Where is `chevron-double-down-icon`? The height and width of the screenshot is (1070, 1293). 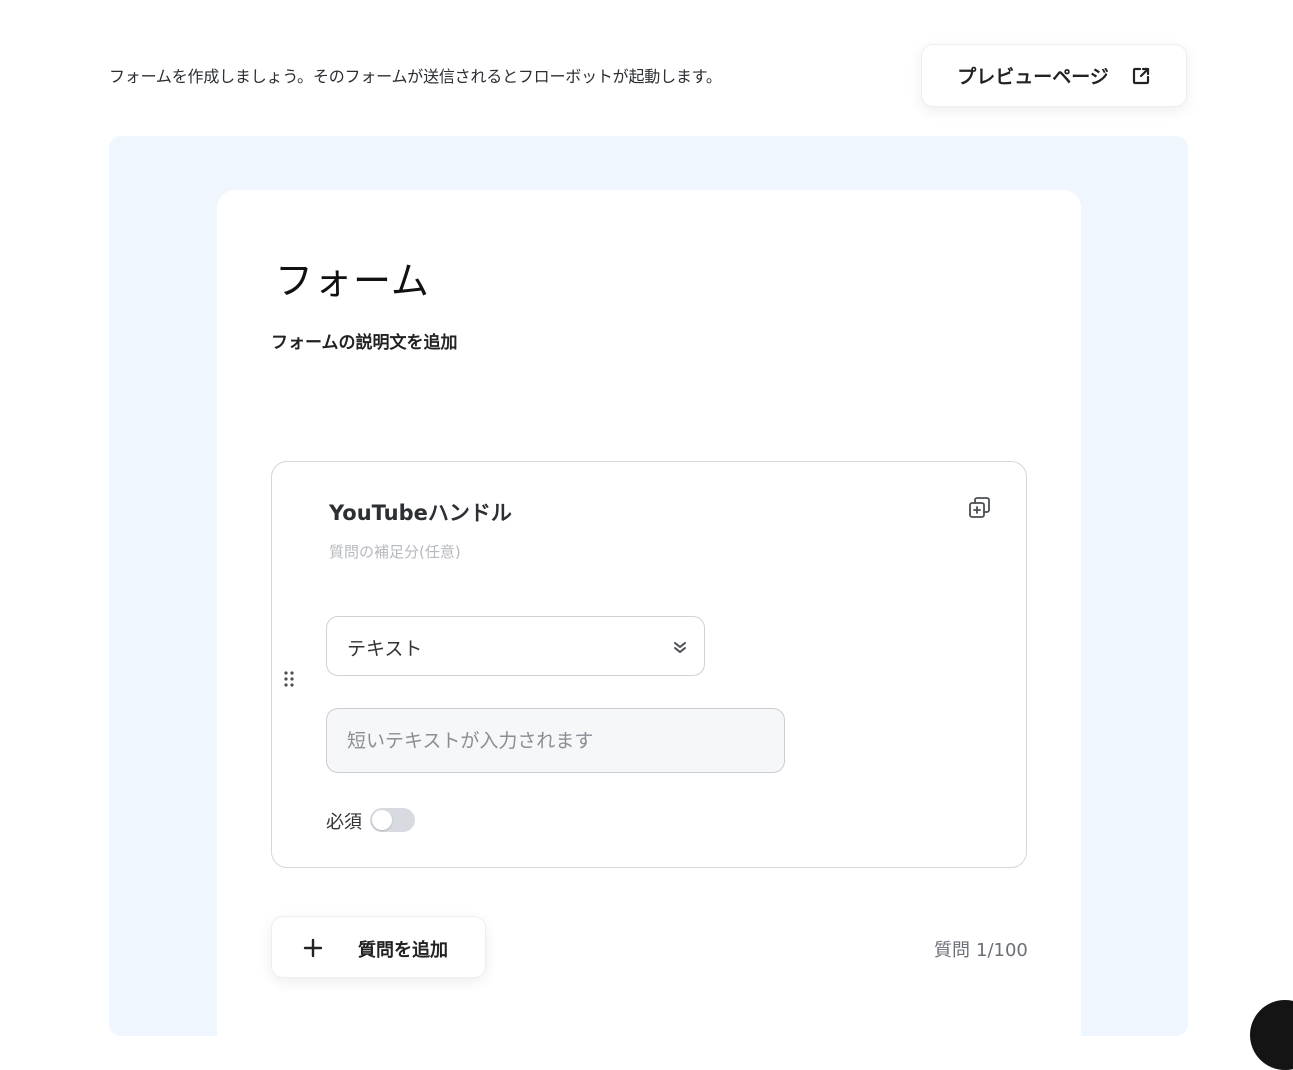 chevron-double-down-icon is located at coordinates (680, 649).